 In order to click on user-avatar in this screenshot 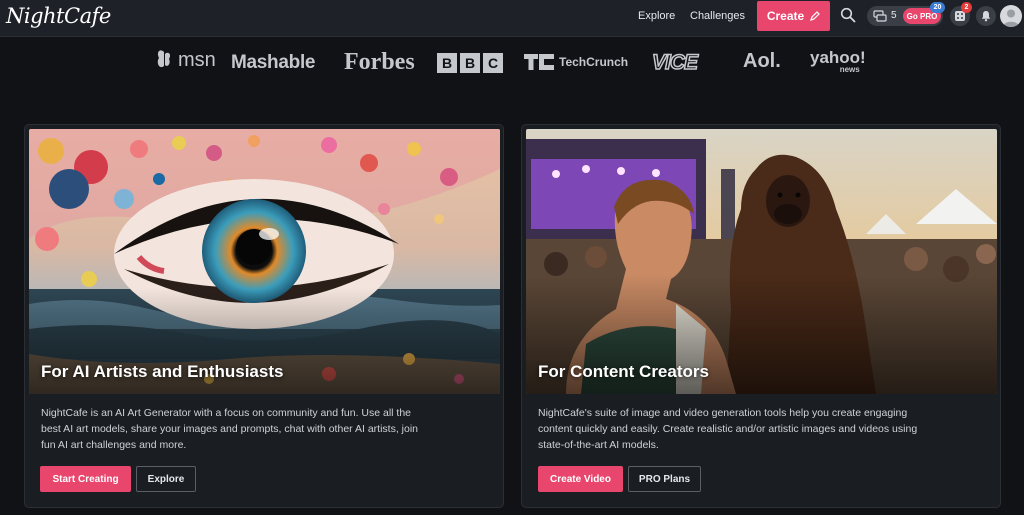, I will do `click(1011, 16)`.